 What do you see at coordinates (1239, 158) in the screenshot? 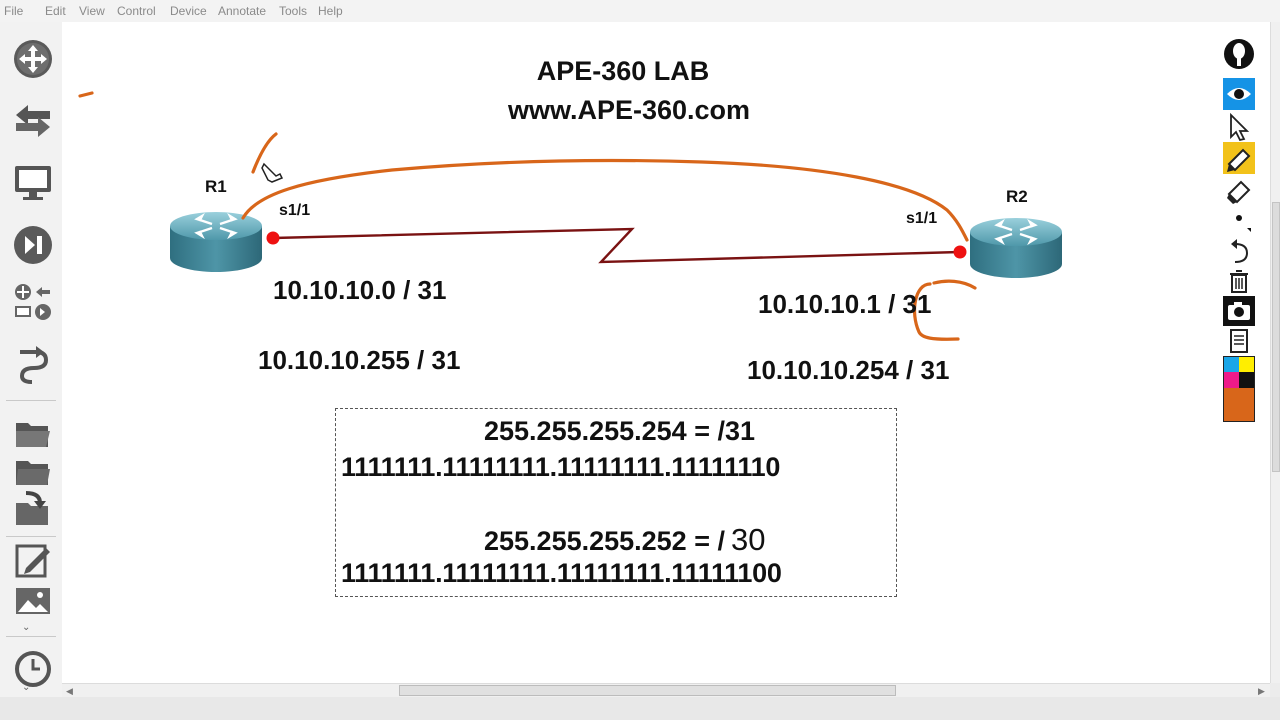
I see `highlighter-icon` at bounding box center [1239, 158].